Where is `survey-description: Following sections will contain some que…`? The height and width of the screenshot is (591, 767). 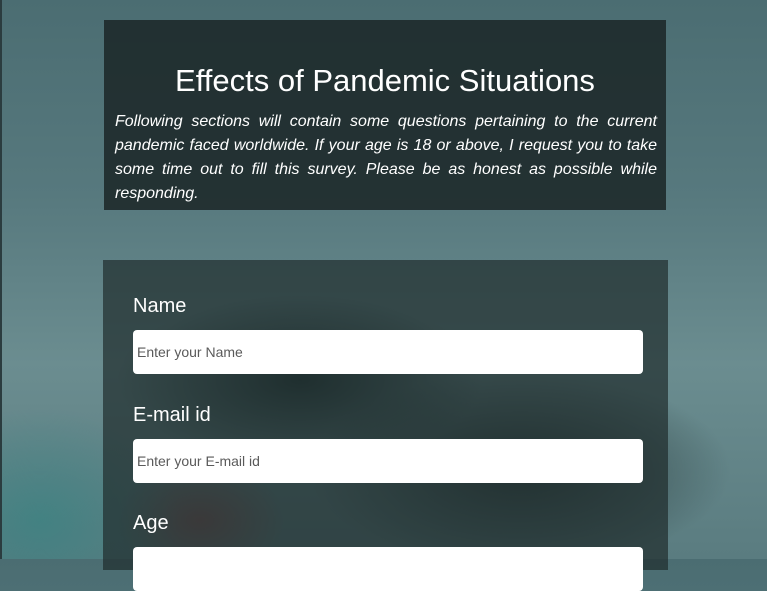 survey-description: Following sections will contain some que… is located at coordinates (386, 157).